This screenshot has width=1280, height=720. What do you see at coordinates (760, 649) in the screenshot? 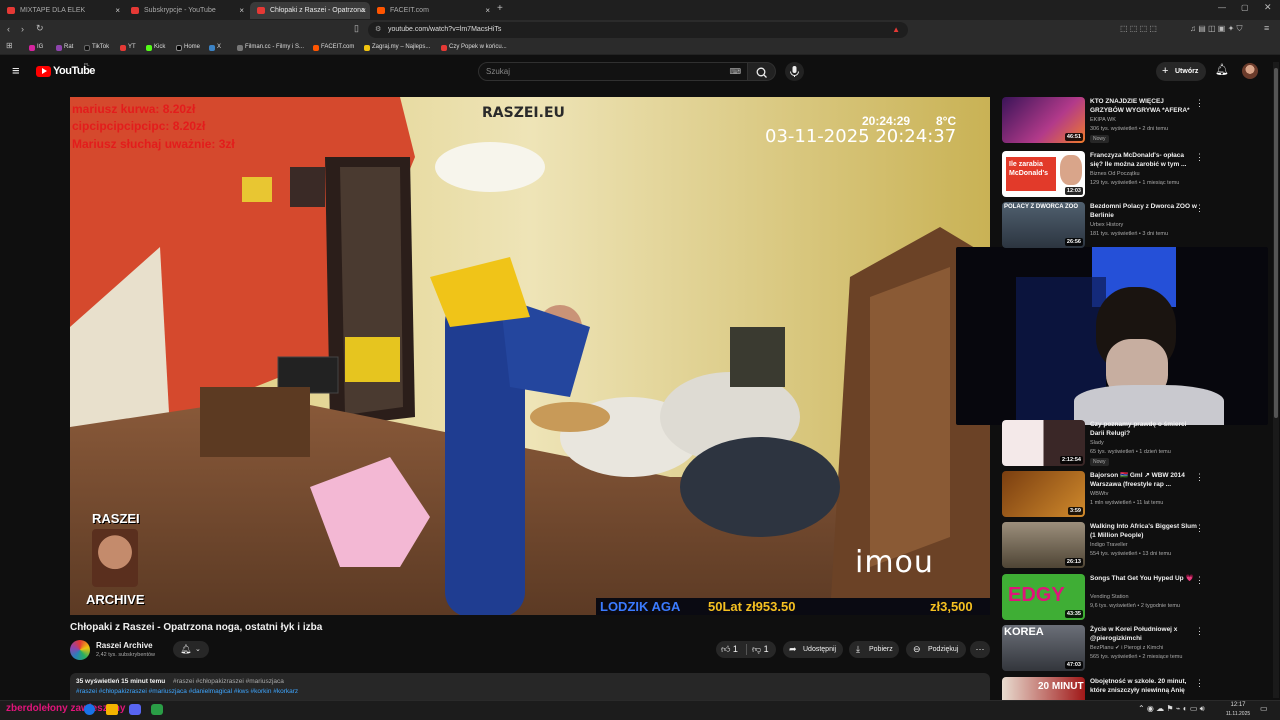
I see `dislike-button: 👎︎ 1` at bounding box center [760, 649].